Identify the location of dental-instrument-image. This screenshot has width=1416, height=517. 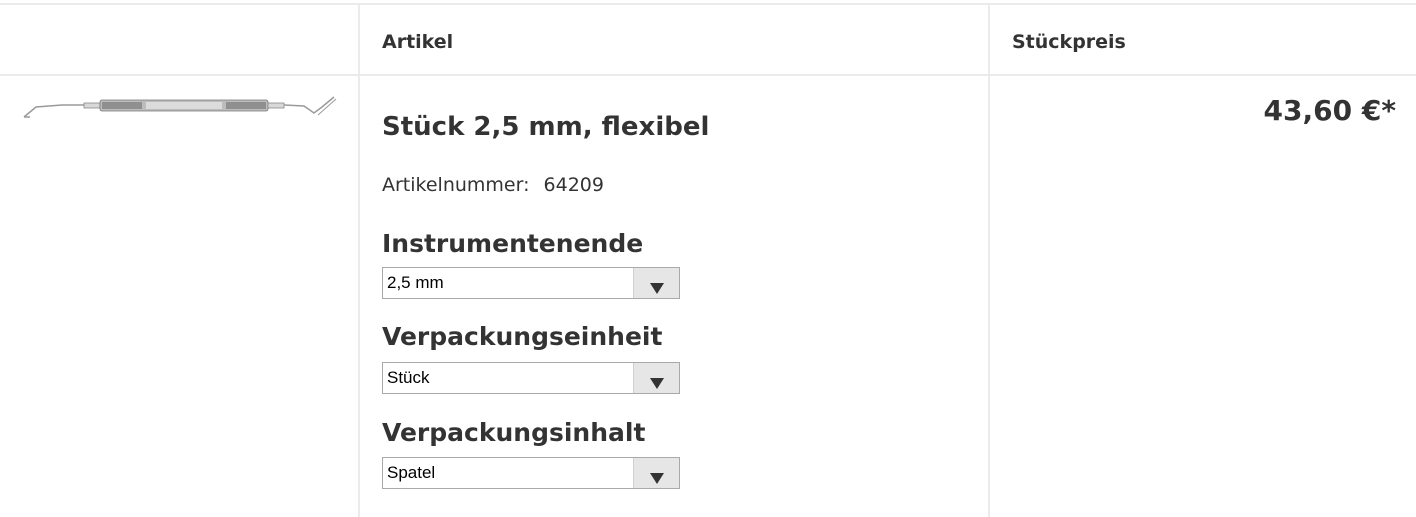
(181, 110).